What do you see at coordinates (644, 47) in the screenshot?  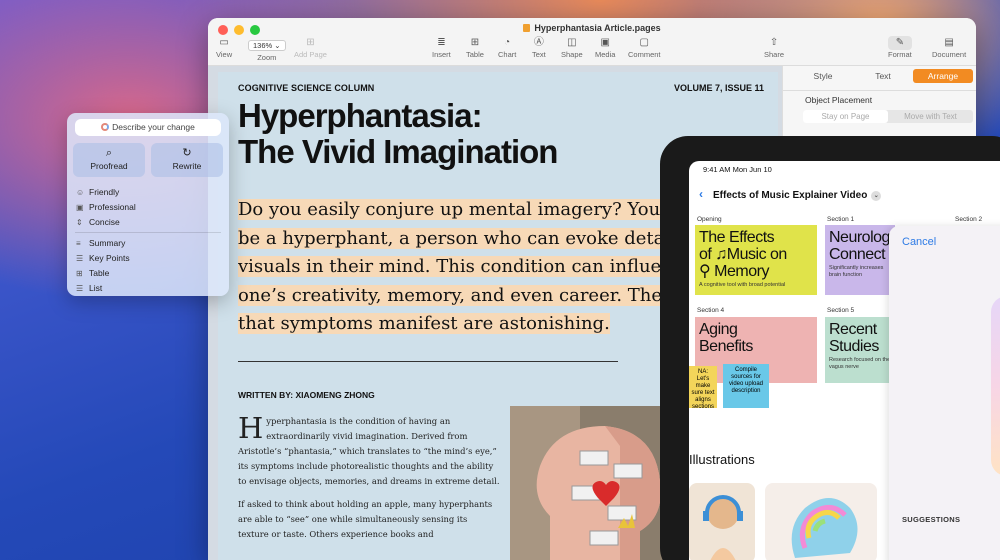 I see `comment-button: ▢ Comment` at bounding box center [644, 47].